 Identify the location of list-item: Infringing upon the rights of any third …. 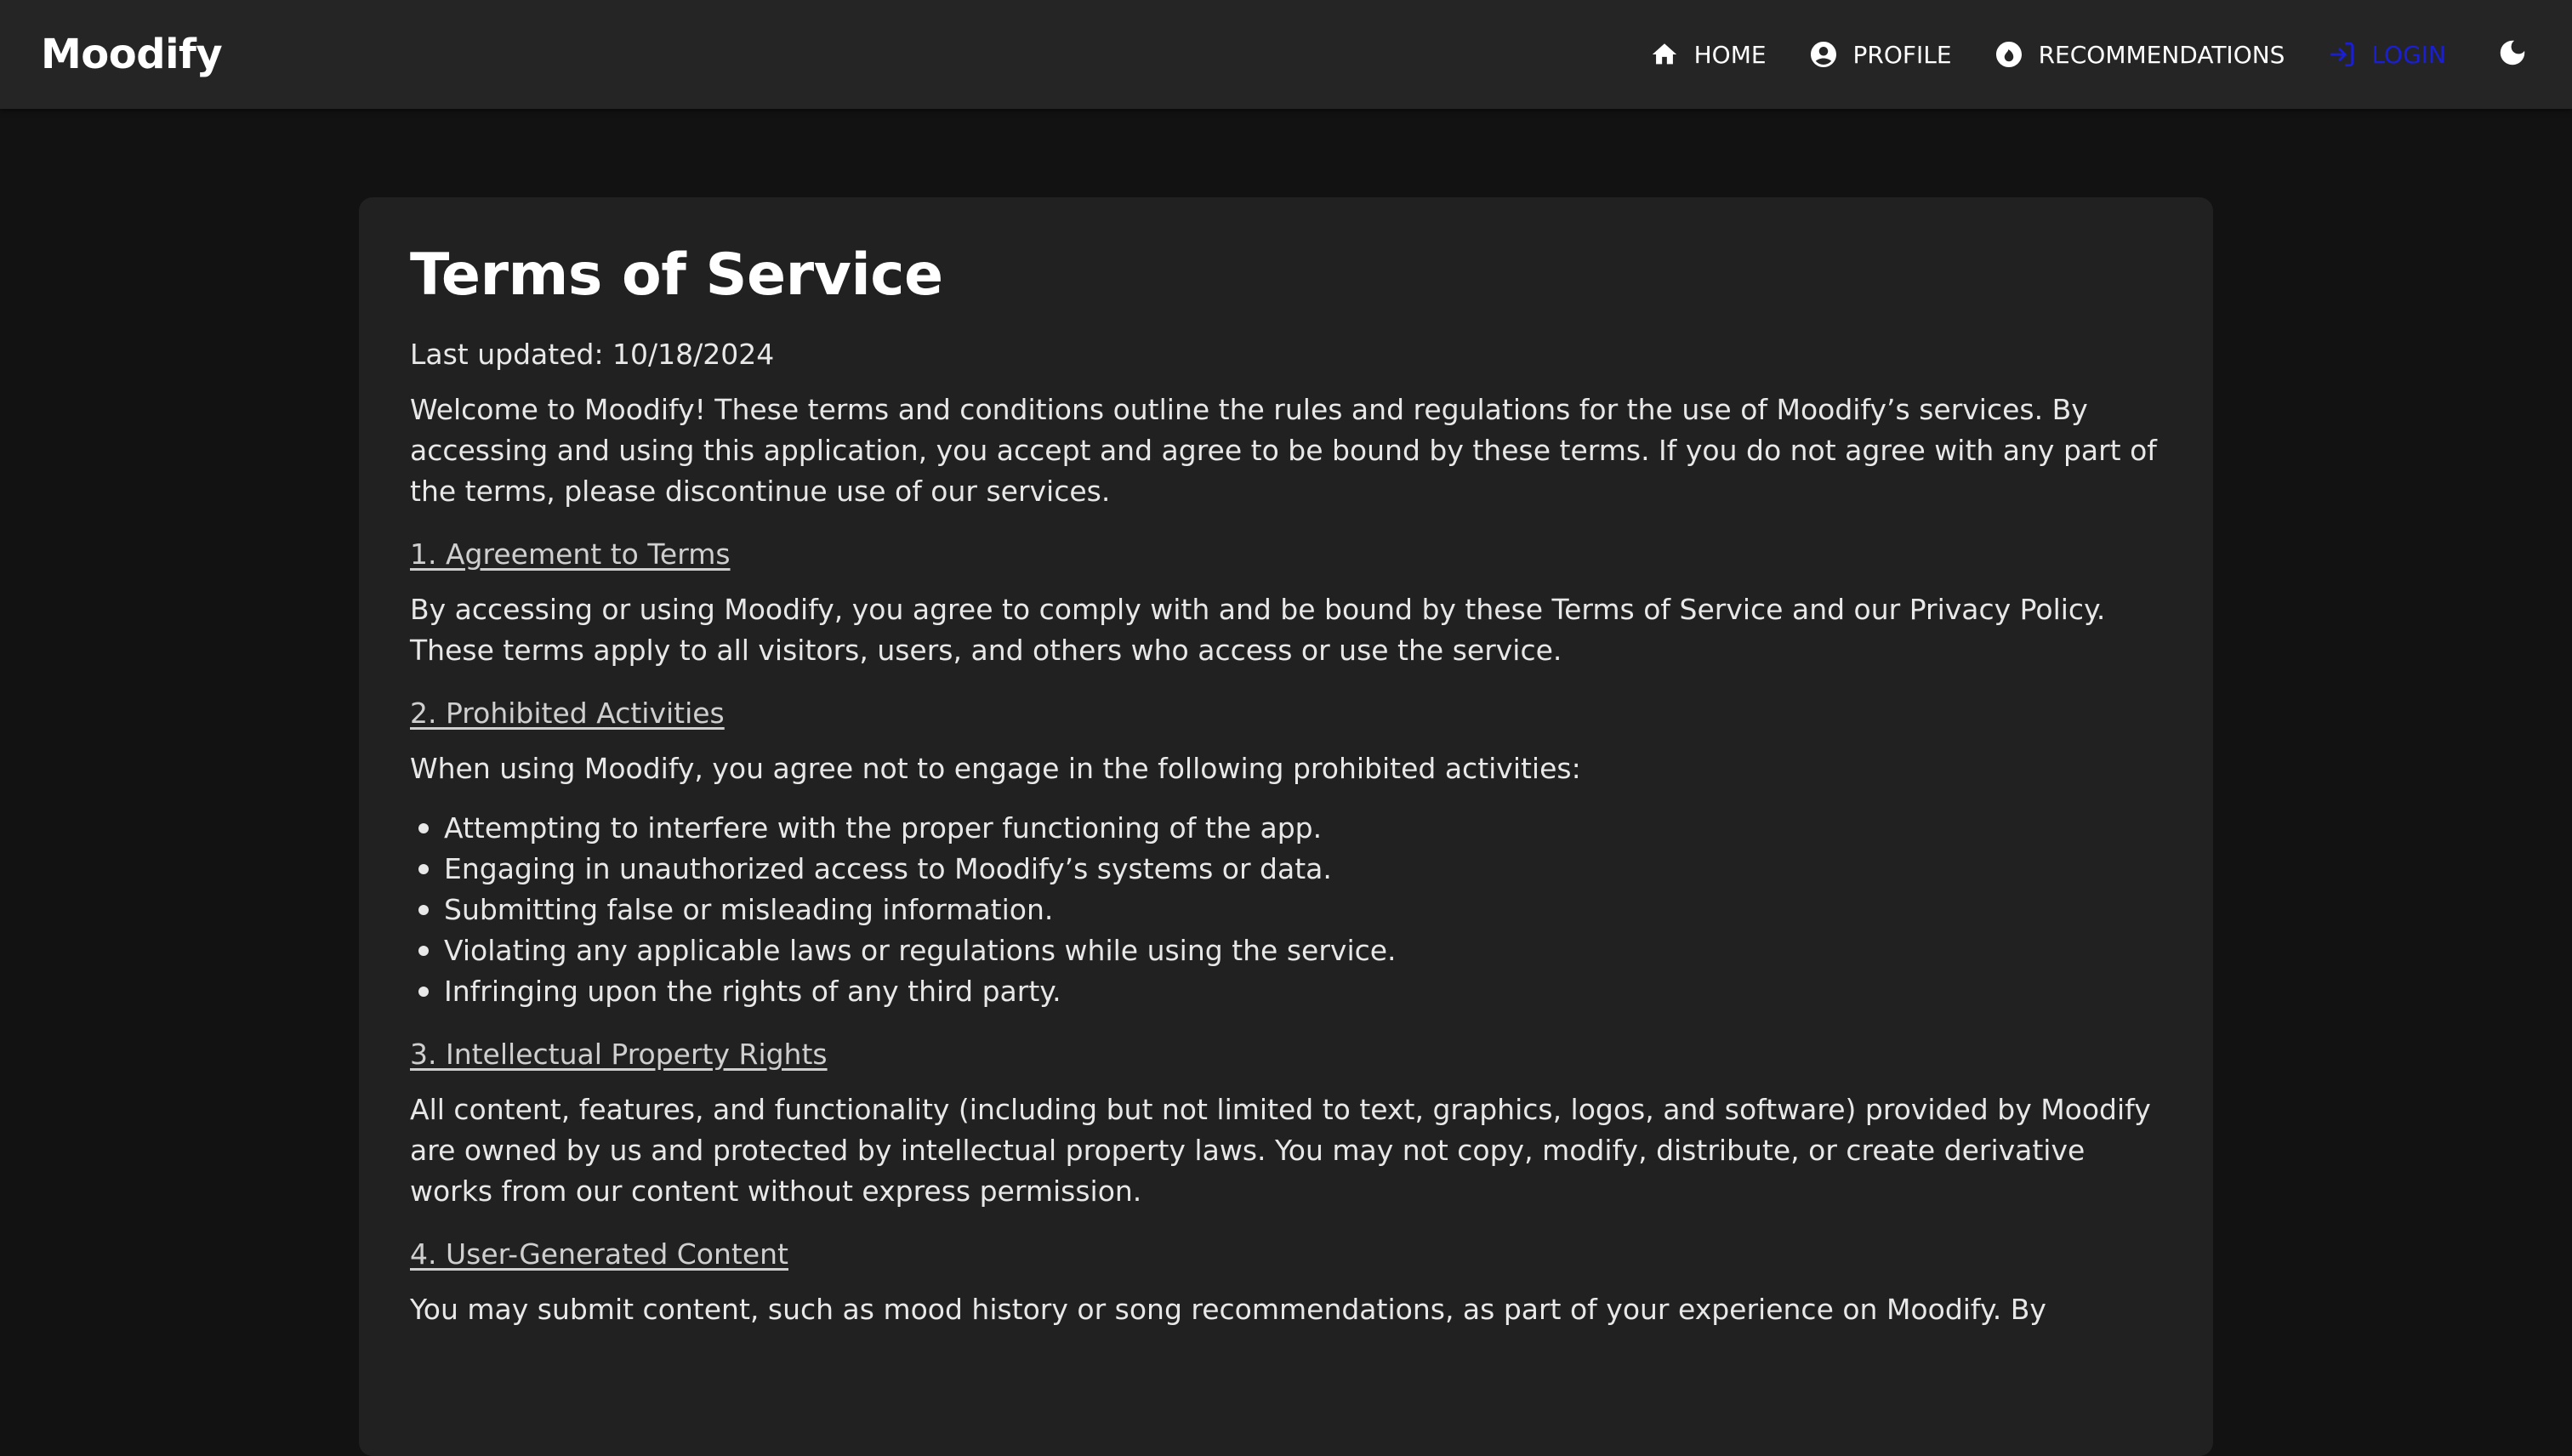
(1290, 991).